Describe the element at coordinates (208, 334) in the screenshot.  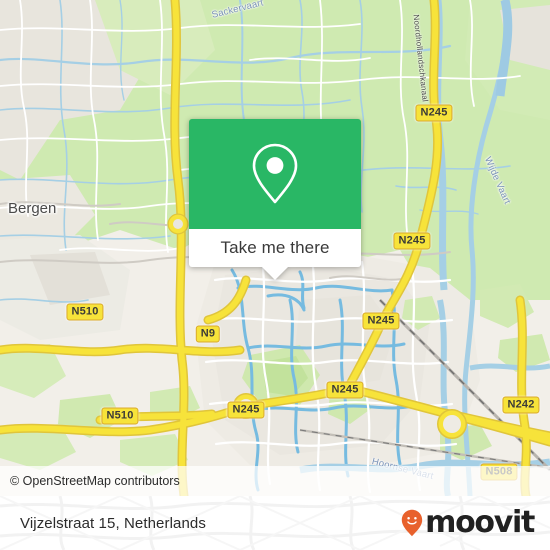
I see `road-shield-n9: N9` at that location.